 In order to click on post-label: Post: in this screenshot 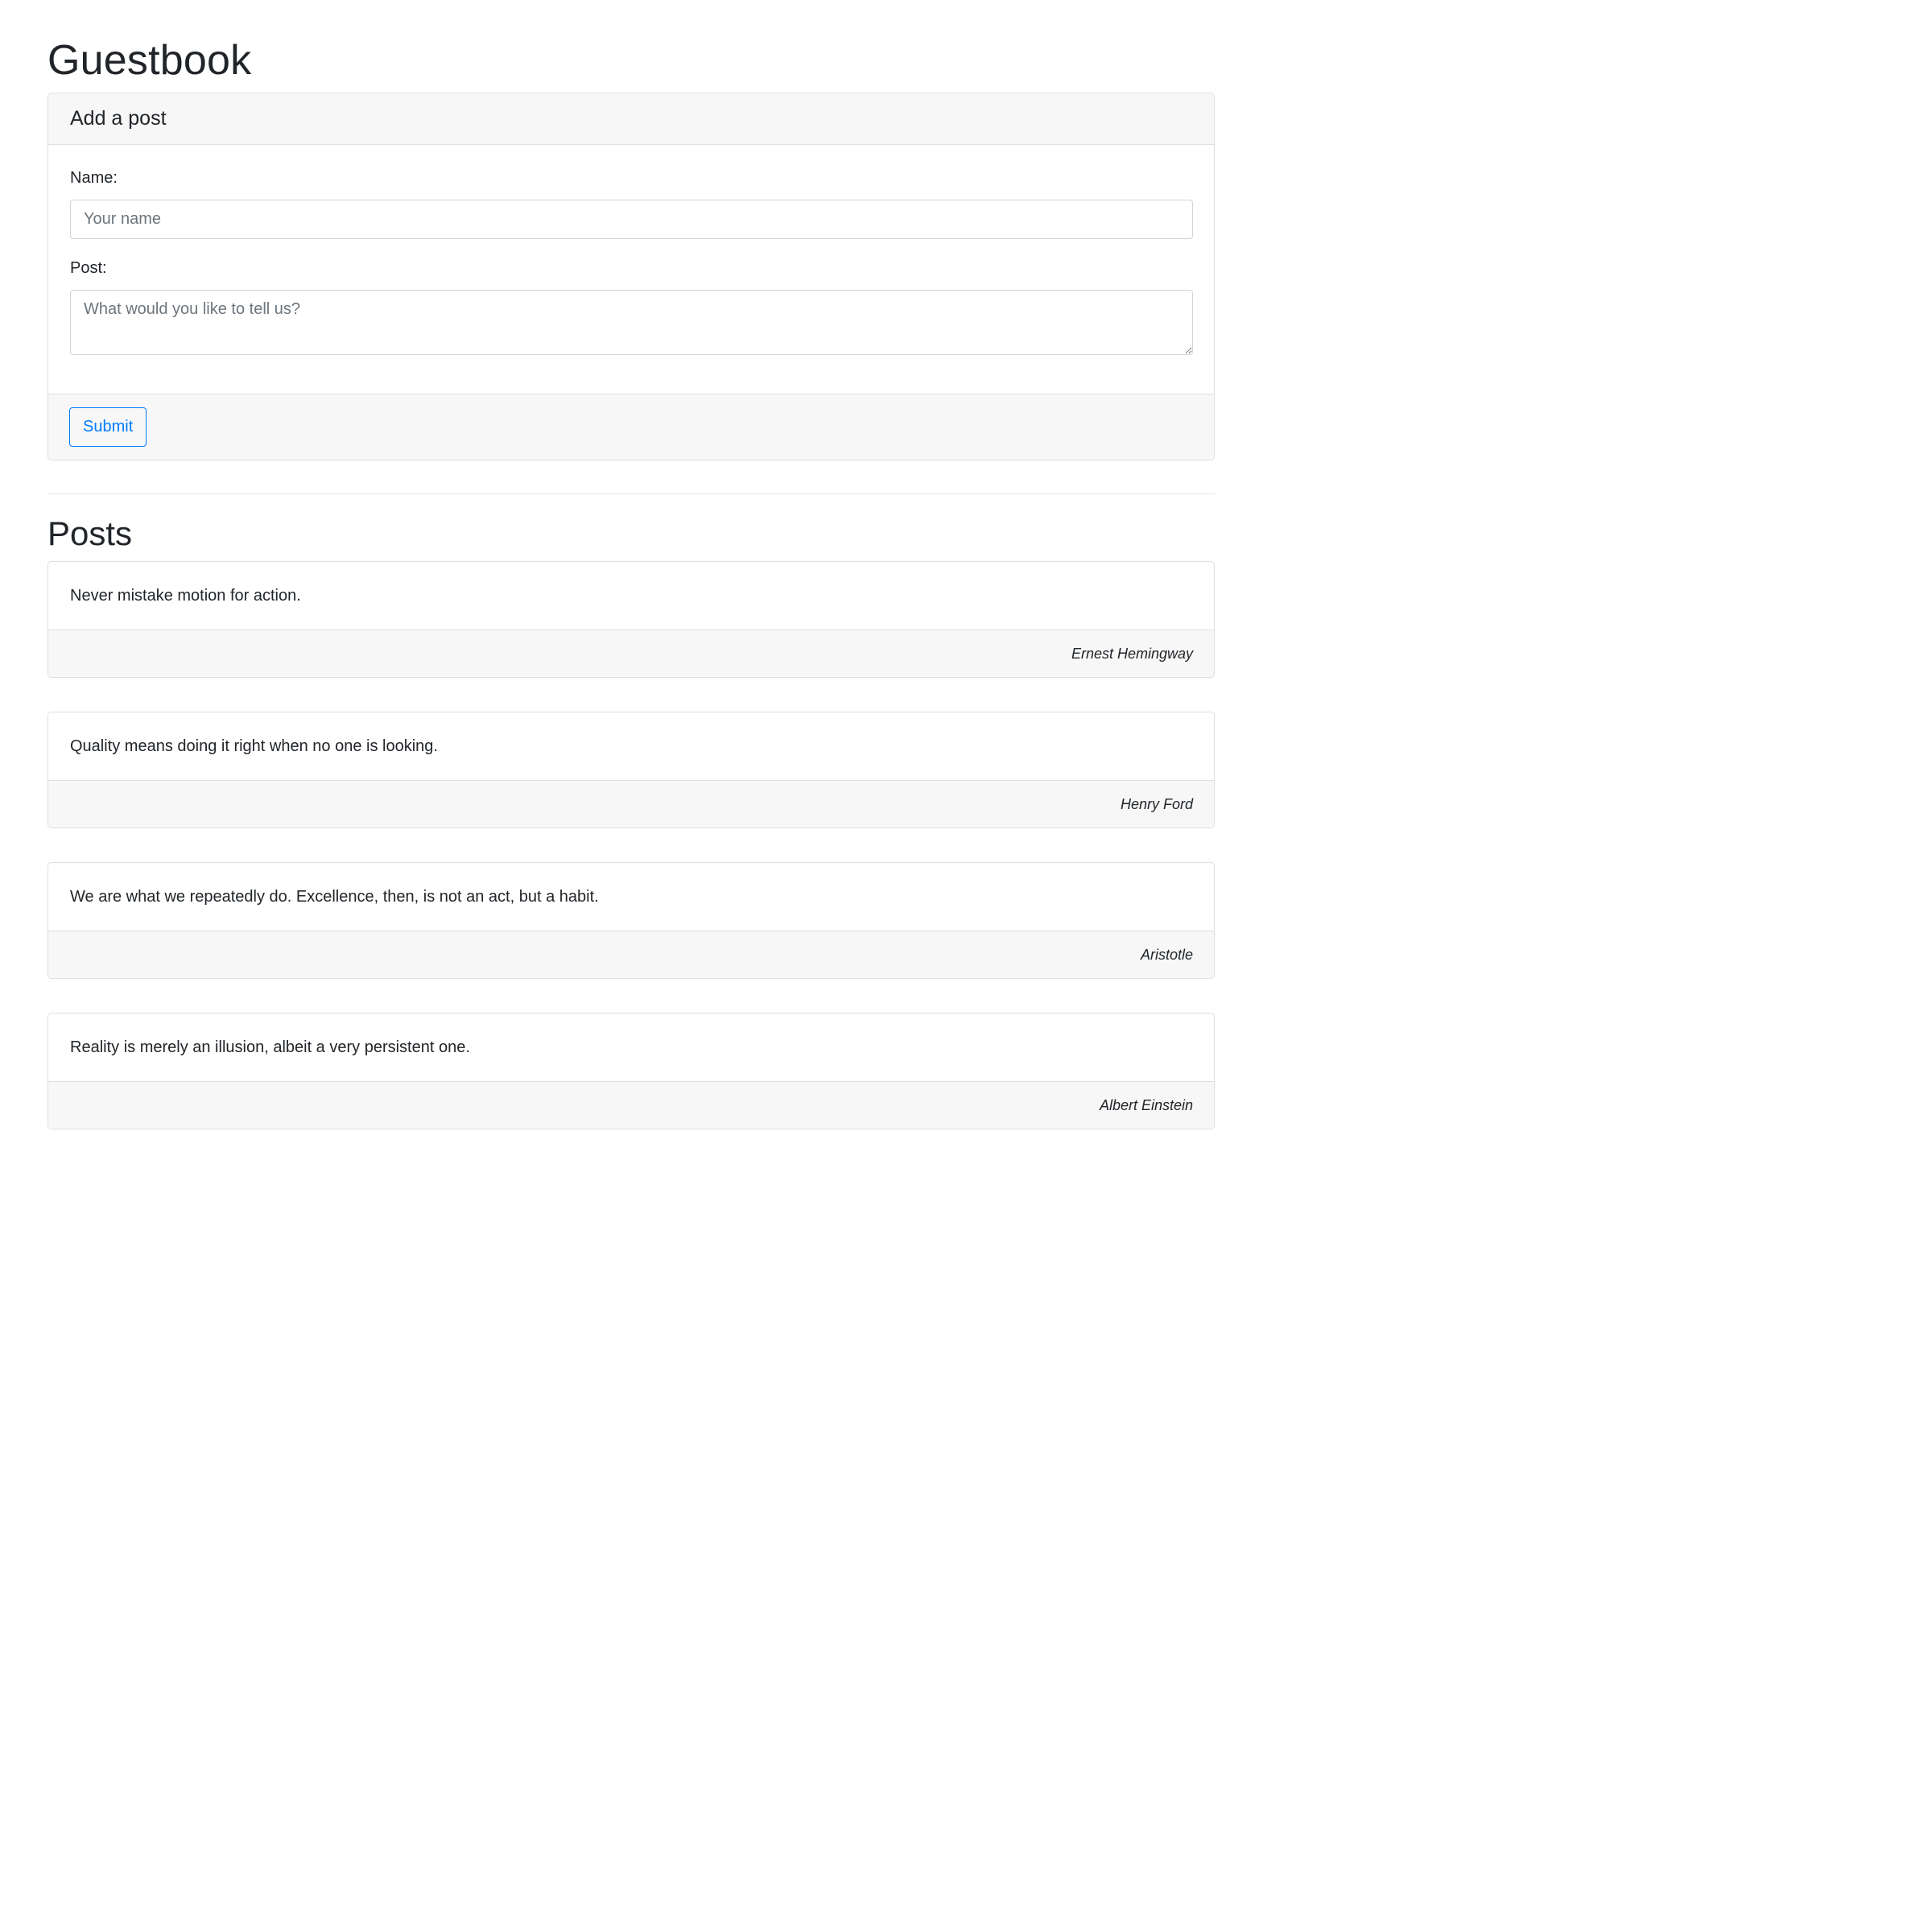, I will do `click(88, 268)`.